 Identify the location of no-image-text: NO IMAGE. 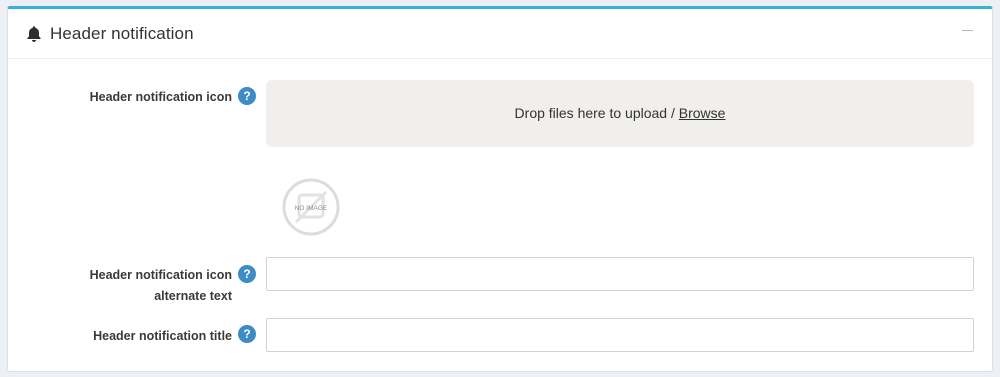
(311, 208).